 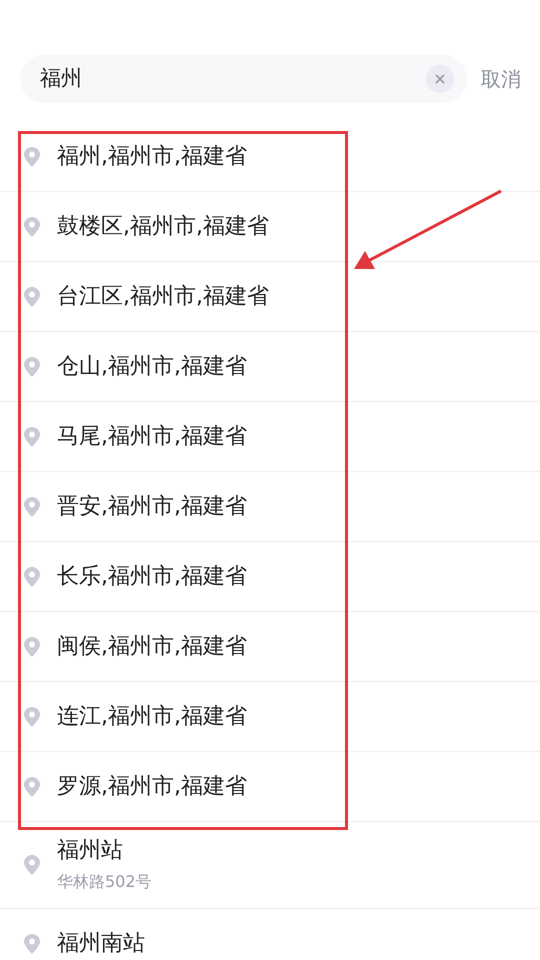 What do you see at coordinates (270, 934) in the screenshot?
I see `result-item: 福州南站` at bounding box center [270, 934].